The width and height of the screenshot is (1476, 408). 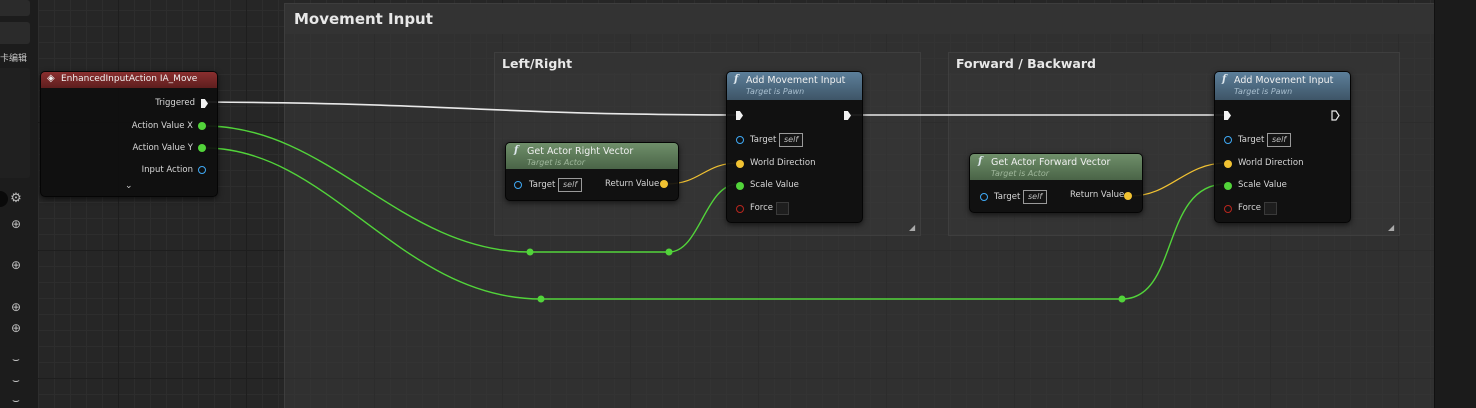 What do you see at coordinates (1455, 204) in the screenshot?
I see `details-panel-edge` at bounding box center [1455, 204].